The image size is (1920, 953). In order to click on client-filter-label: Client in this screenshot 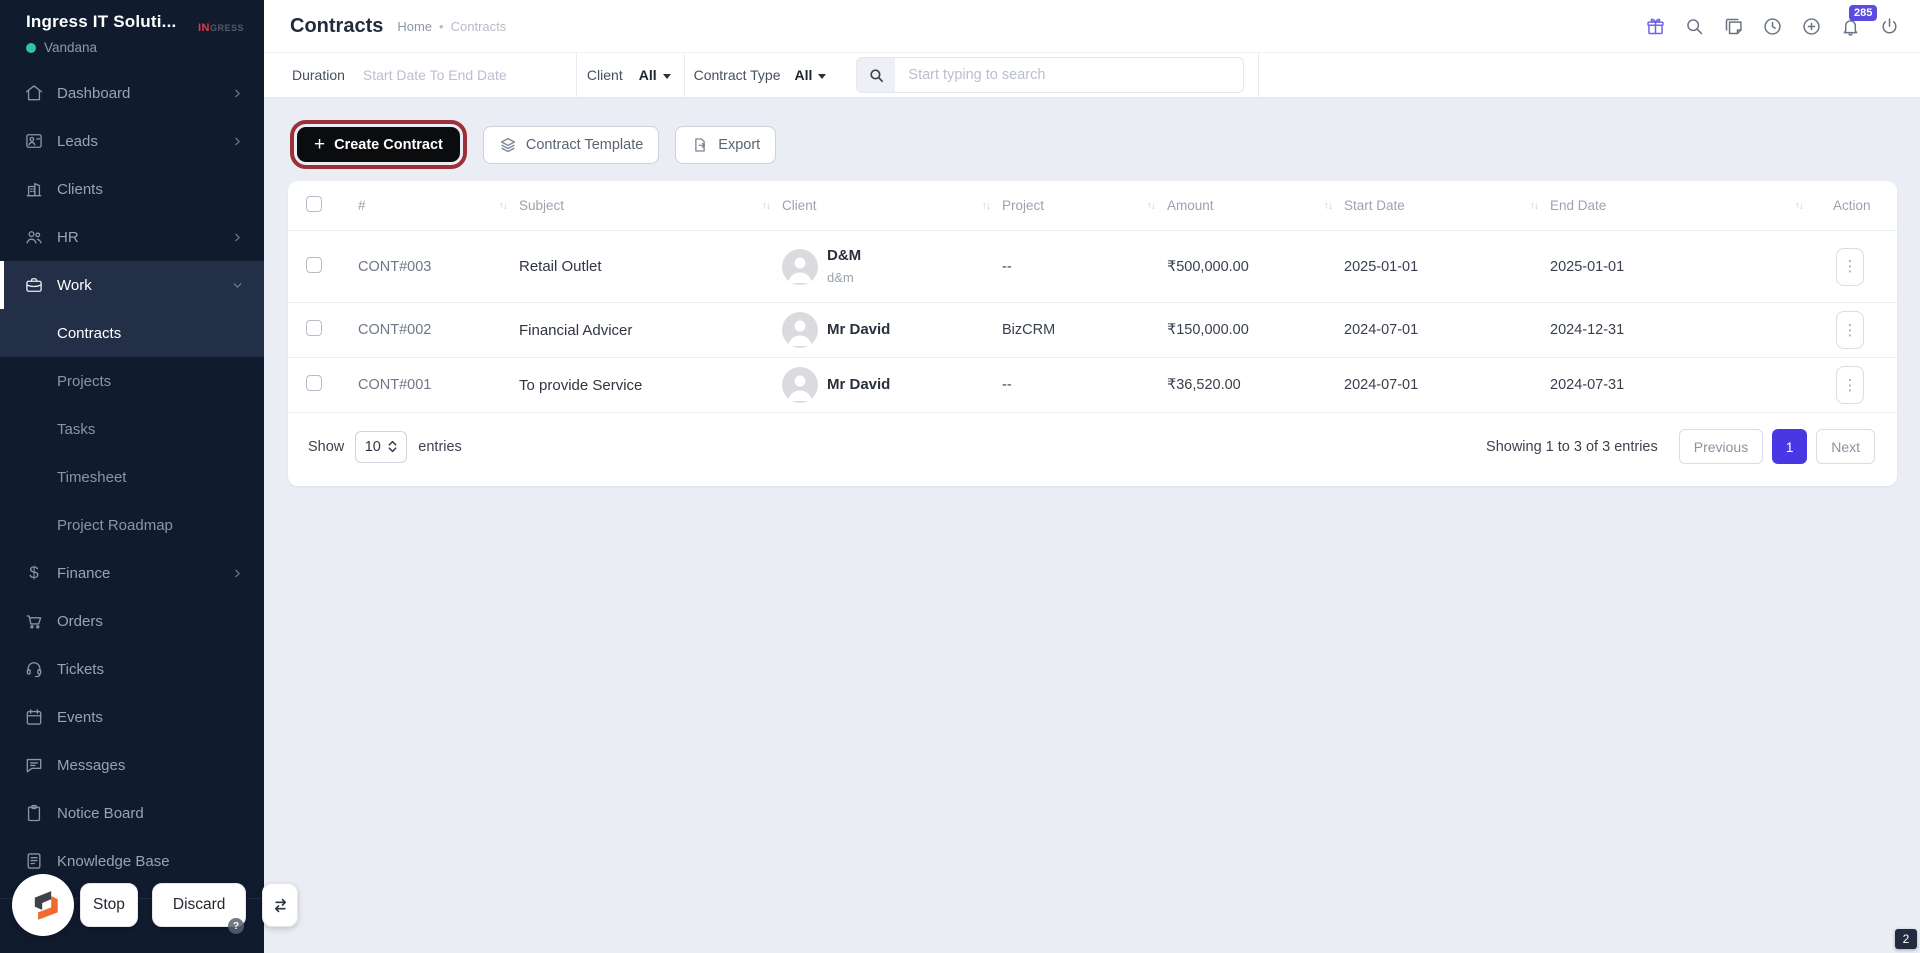, I will do `click(604, 75)`.